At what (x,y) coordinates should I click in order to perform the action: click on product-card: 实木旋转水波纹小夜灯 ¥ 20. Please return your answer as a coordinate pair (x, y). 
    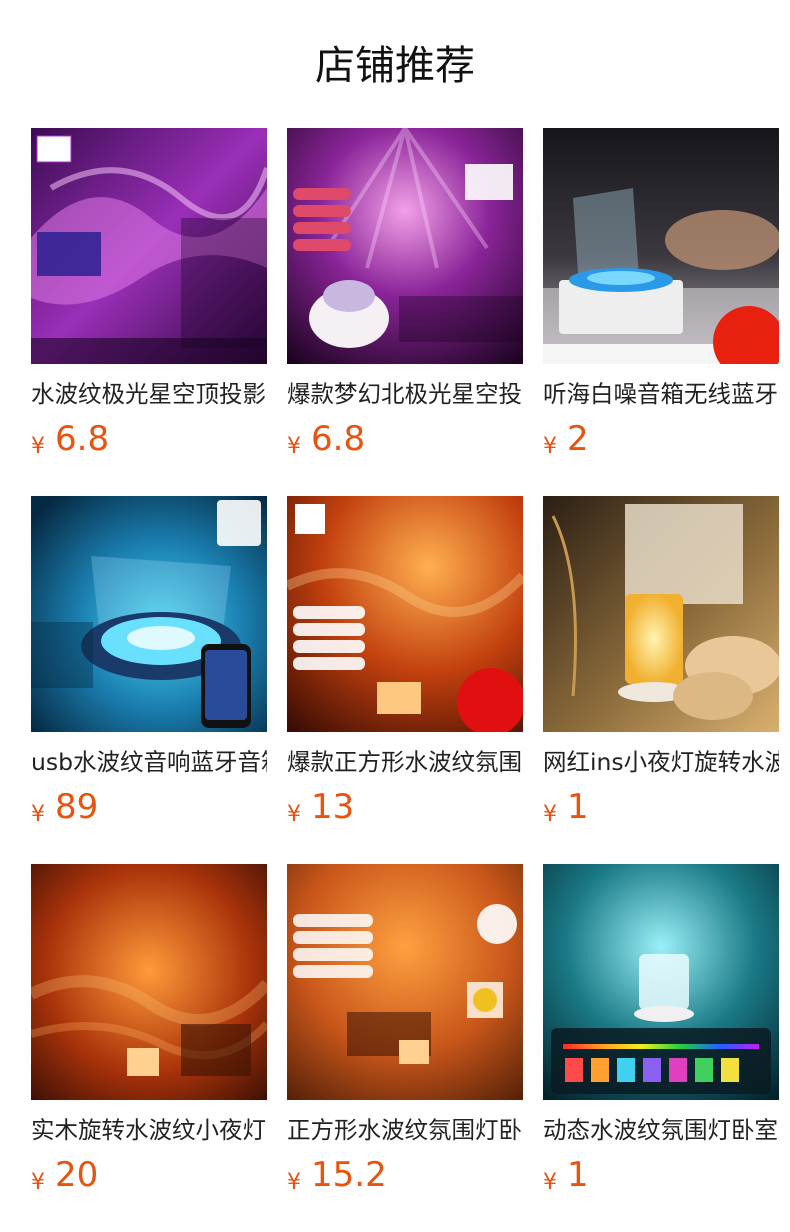
    Looking at the image, I should click on (149, 1034).